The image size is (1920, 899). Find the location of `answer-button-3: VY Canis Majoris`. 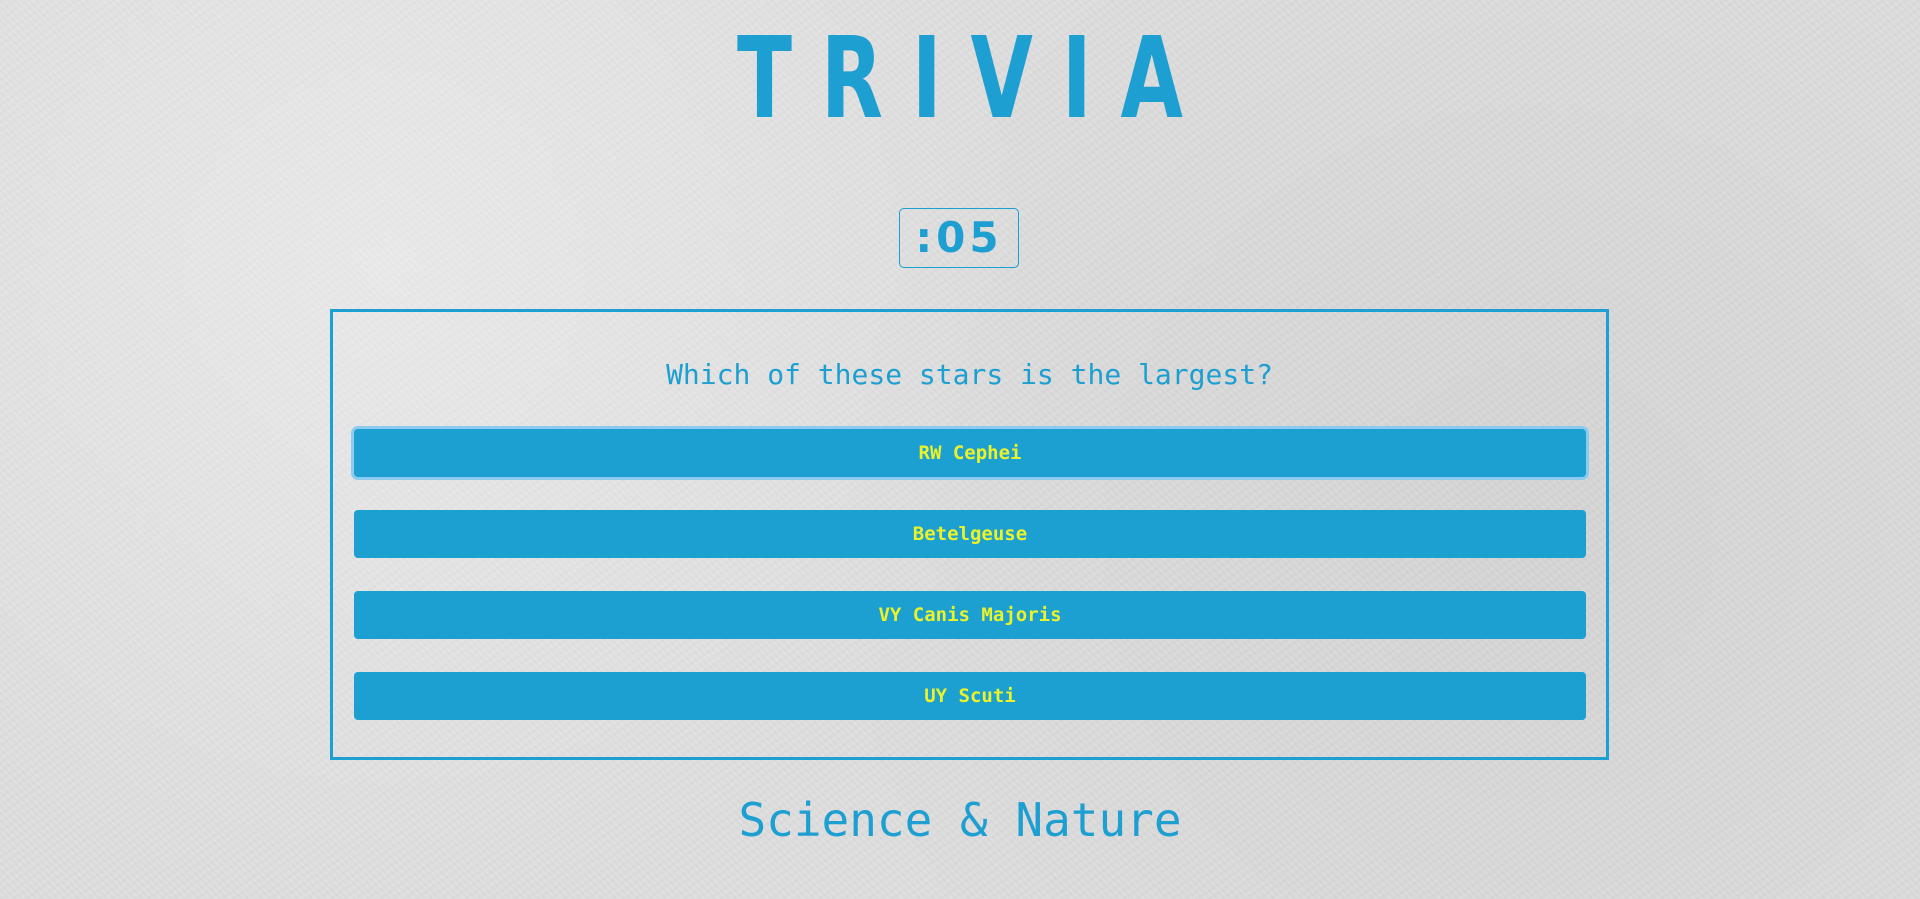

answer-button-3: VY Canis Majoris is located at coordinates (970, 615).